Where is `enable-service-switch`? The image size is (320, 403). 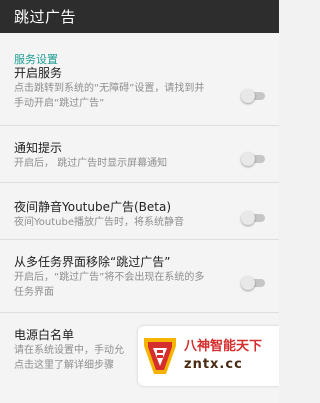 enable-service-switch is located at coordinates (253, 96).